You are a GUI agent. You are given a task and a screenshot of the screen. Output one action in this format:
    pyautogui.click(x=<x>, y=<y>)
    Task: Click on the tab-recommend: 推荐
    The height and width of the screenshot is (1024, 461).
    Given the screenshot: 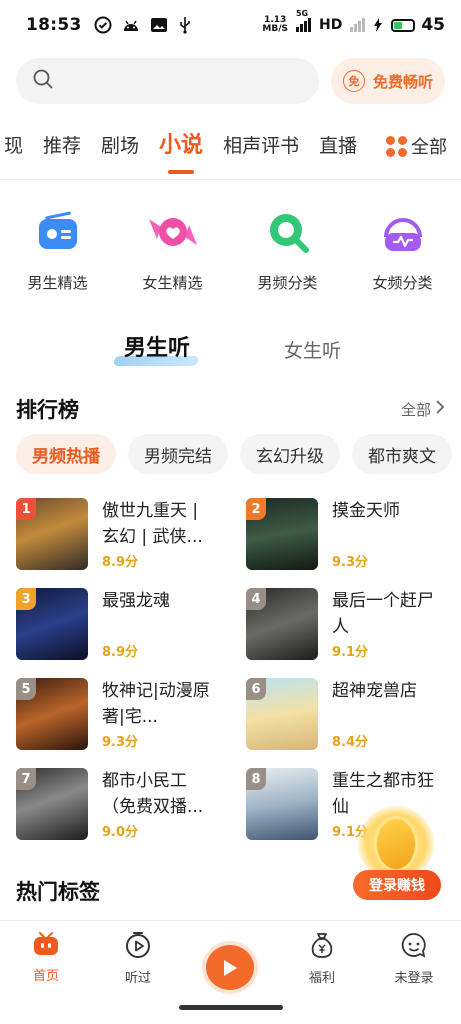 What is the action you would take?
    pyautogui.click(x=62, y=146)
    